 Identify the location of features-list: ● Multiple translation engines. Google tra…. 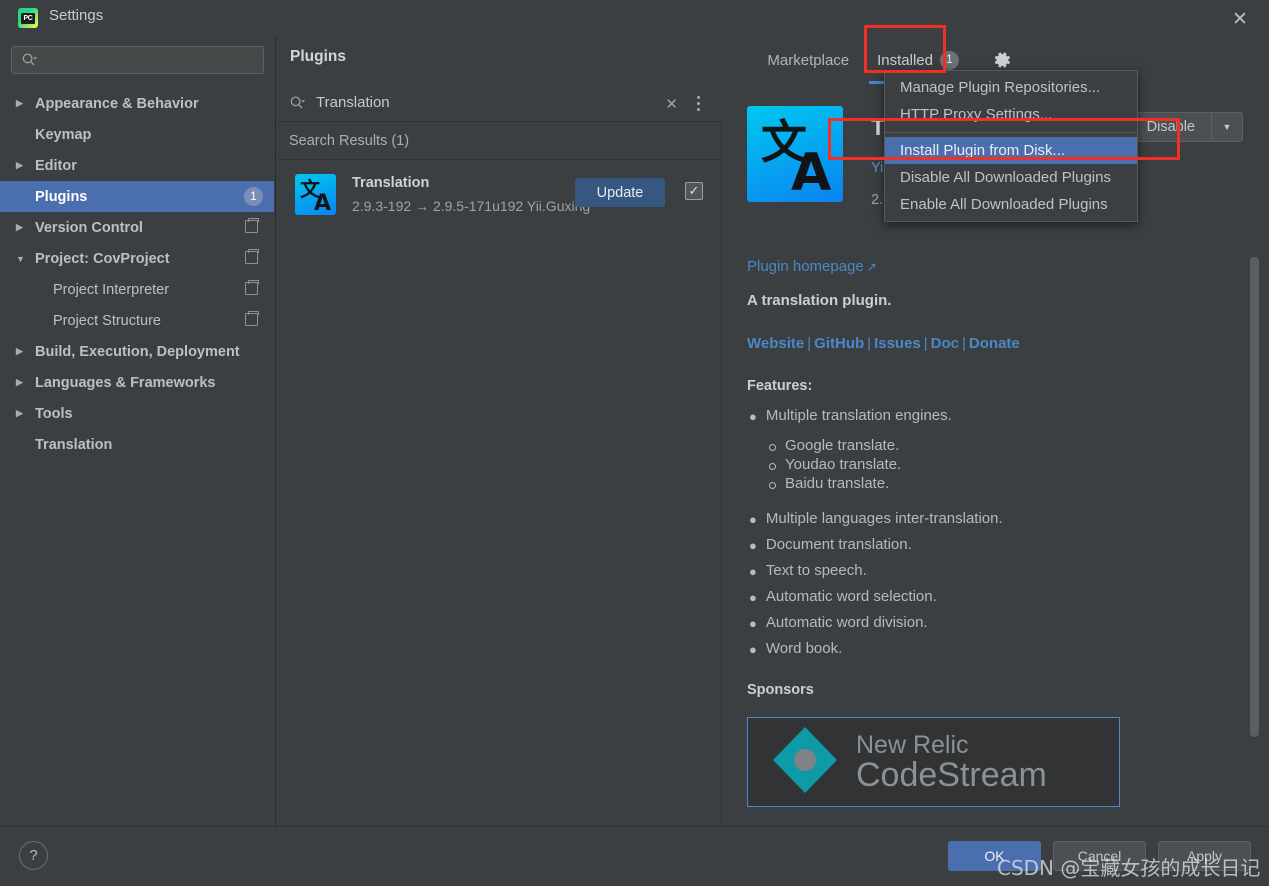
(982, 533).